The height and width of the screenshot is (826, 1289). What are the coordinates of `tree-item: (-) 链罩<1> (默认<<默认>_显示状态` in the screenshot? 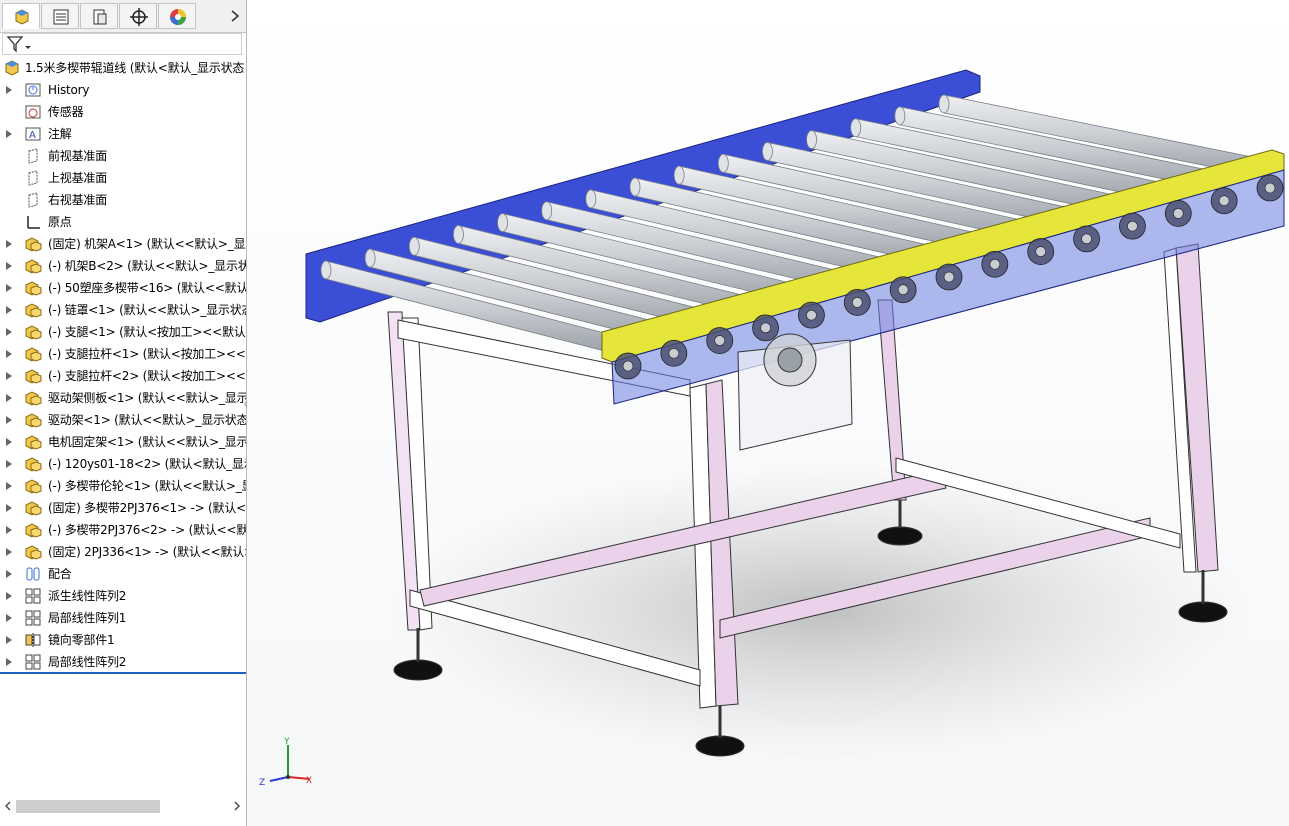 It's located at (123, 310).